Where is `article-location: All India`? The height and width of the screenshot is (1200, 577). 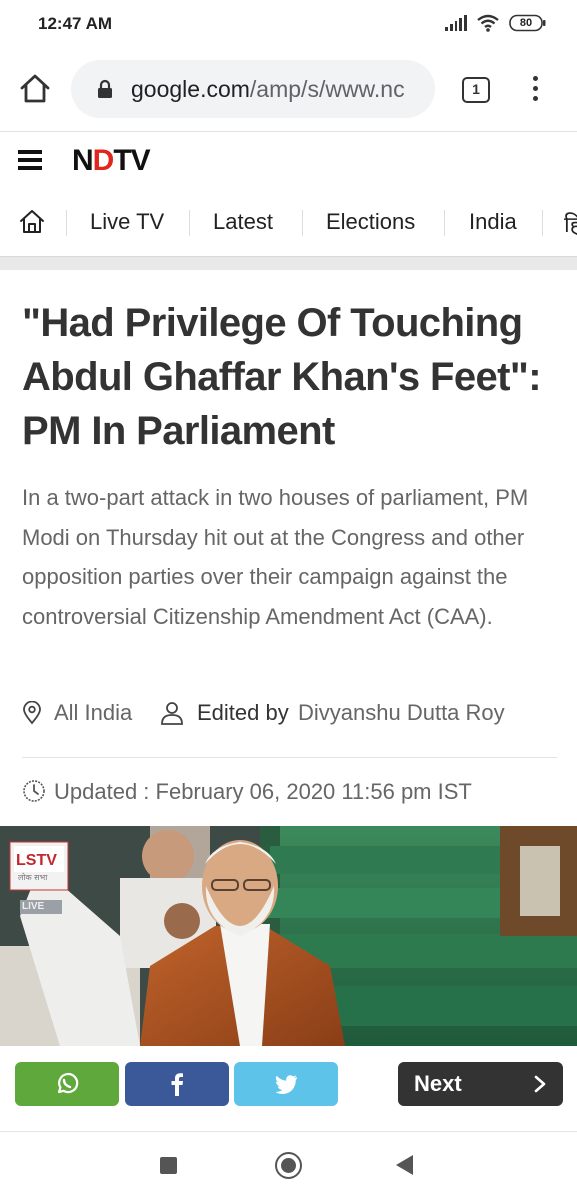 article-location: All India is located at coordinates (93, 713).